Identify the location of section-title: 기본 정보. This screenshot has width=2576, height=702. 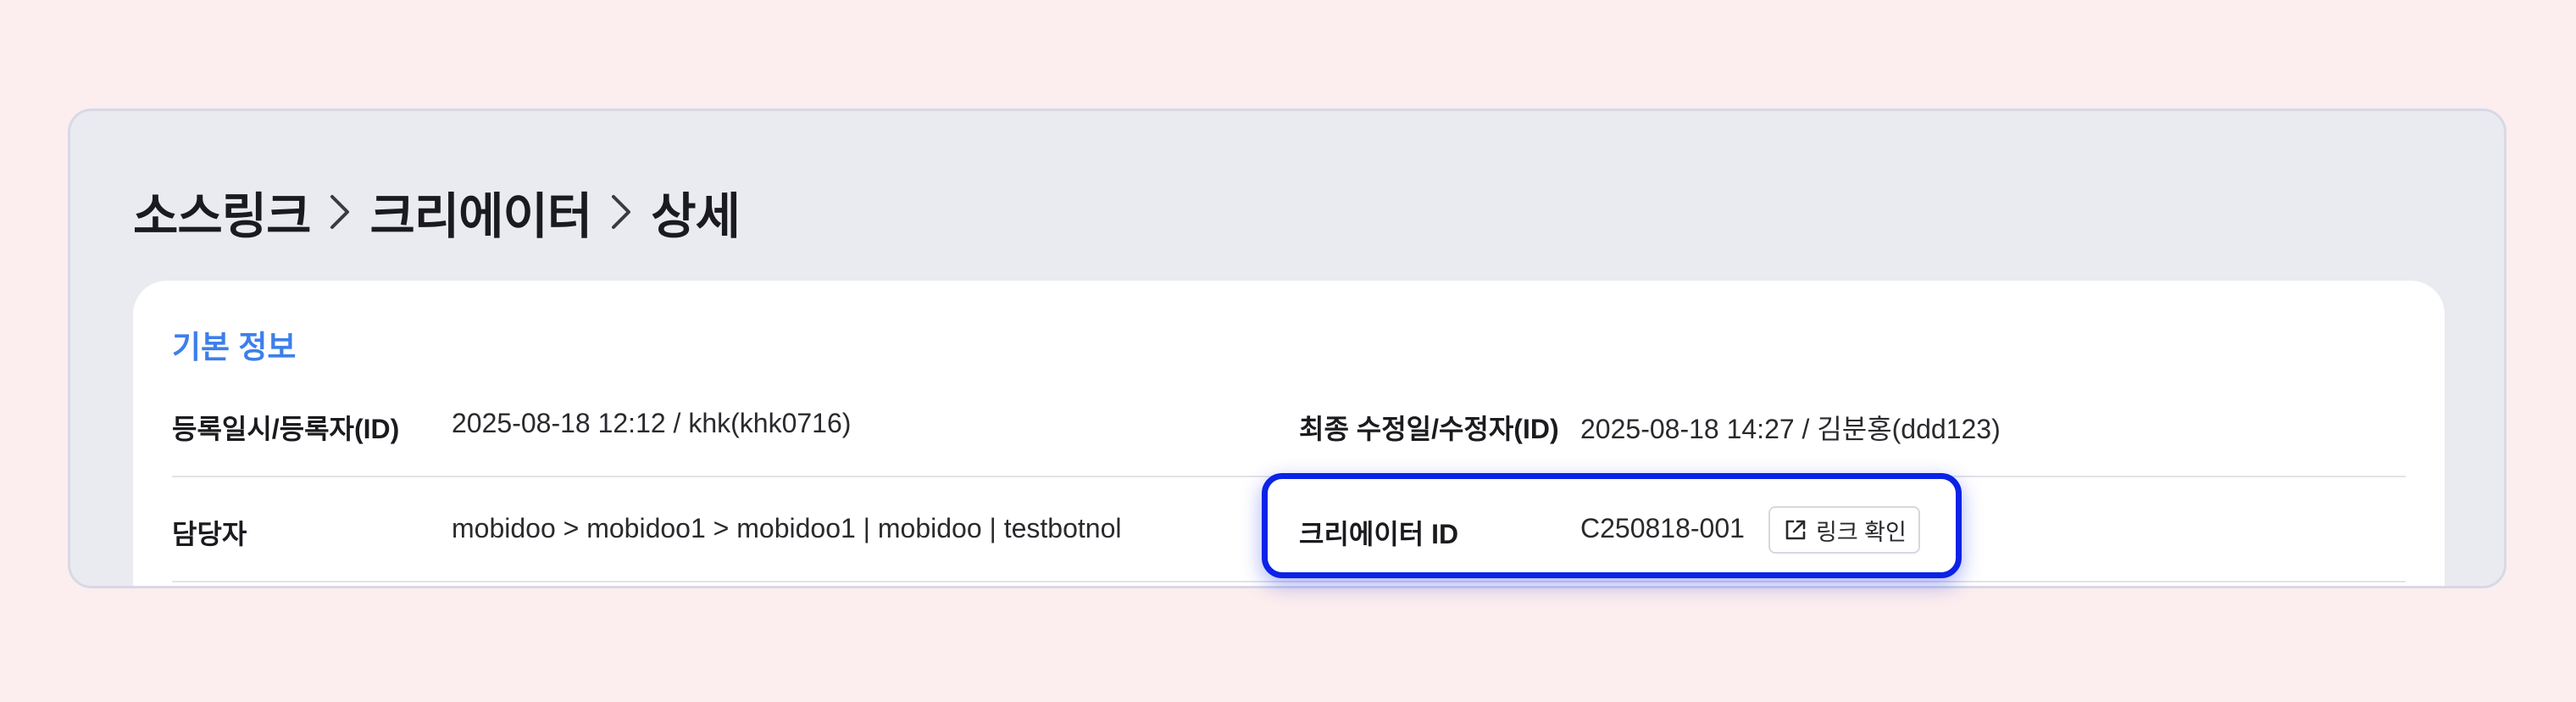
(234, 347).